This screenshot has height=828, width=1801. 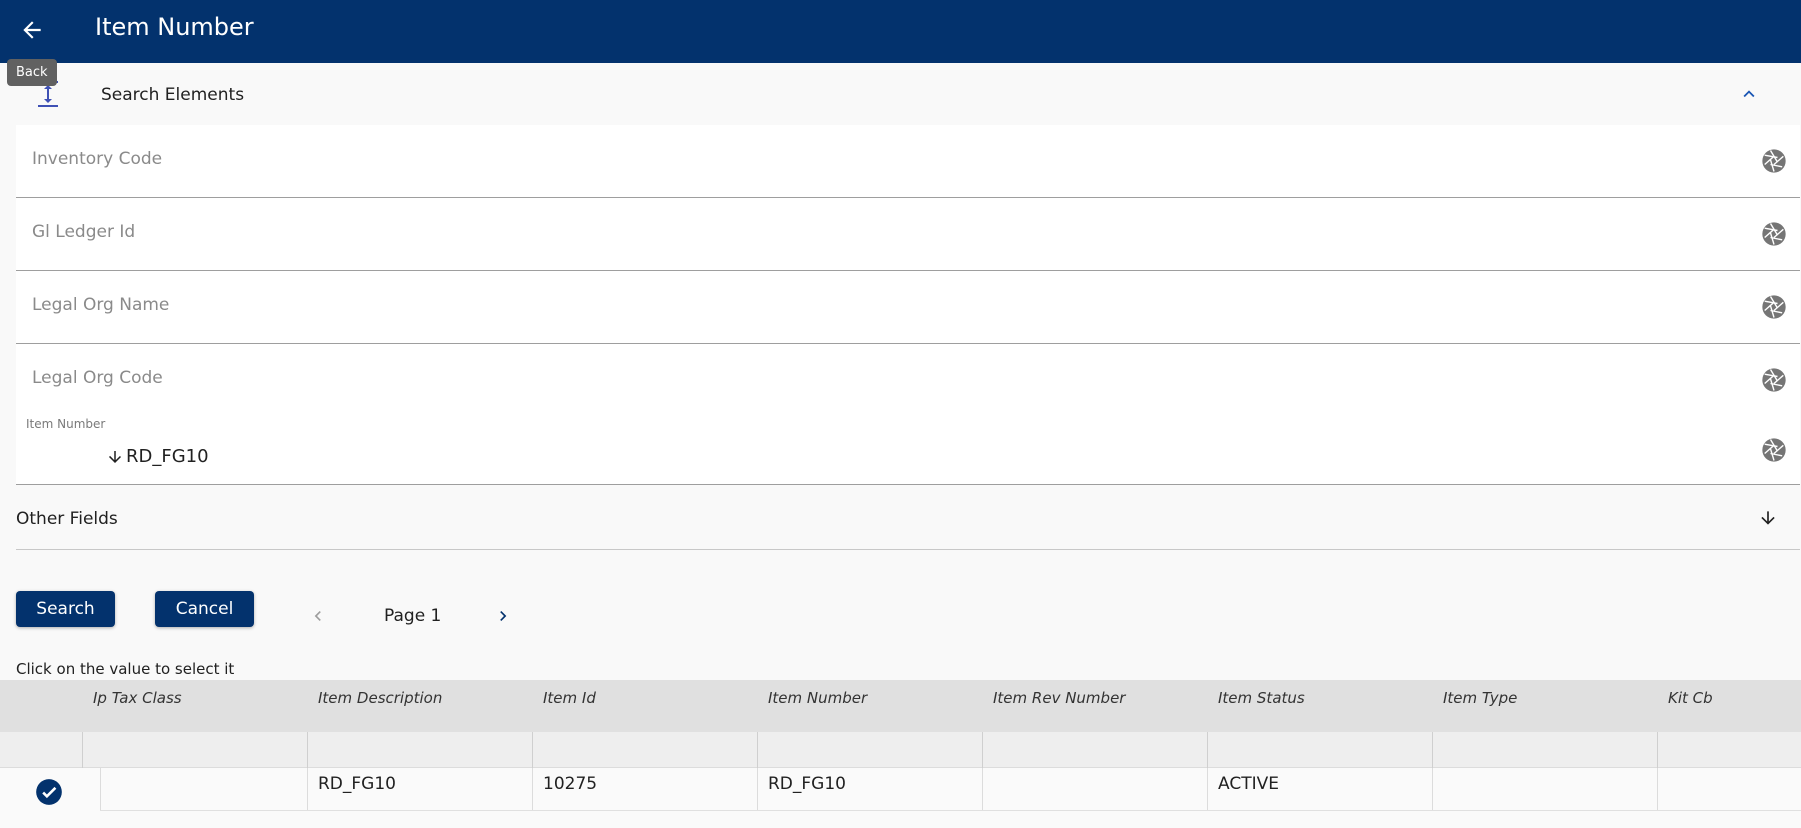 What do you see at coordinates (1480, 698) in the screenshot?
I see `column-header: Item Type` at bounding box center [1480, 698].